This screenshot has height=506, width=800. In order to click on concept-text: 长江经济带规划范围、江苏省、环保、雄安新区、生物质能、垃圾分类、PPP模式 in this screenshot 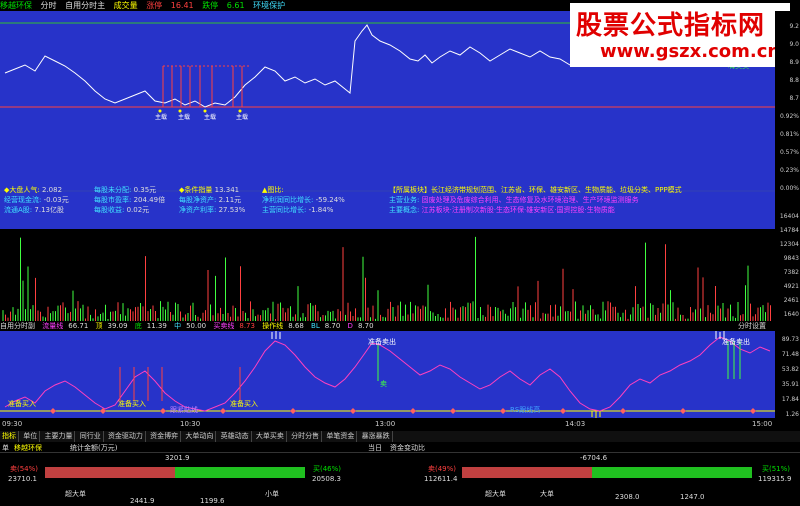, I will do `click(556, 190)`.